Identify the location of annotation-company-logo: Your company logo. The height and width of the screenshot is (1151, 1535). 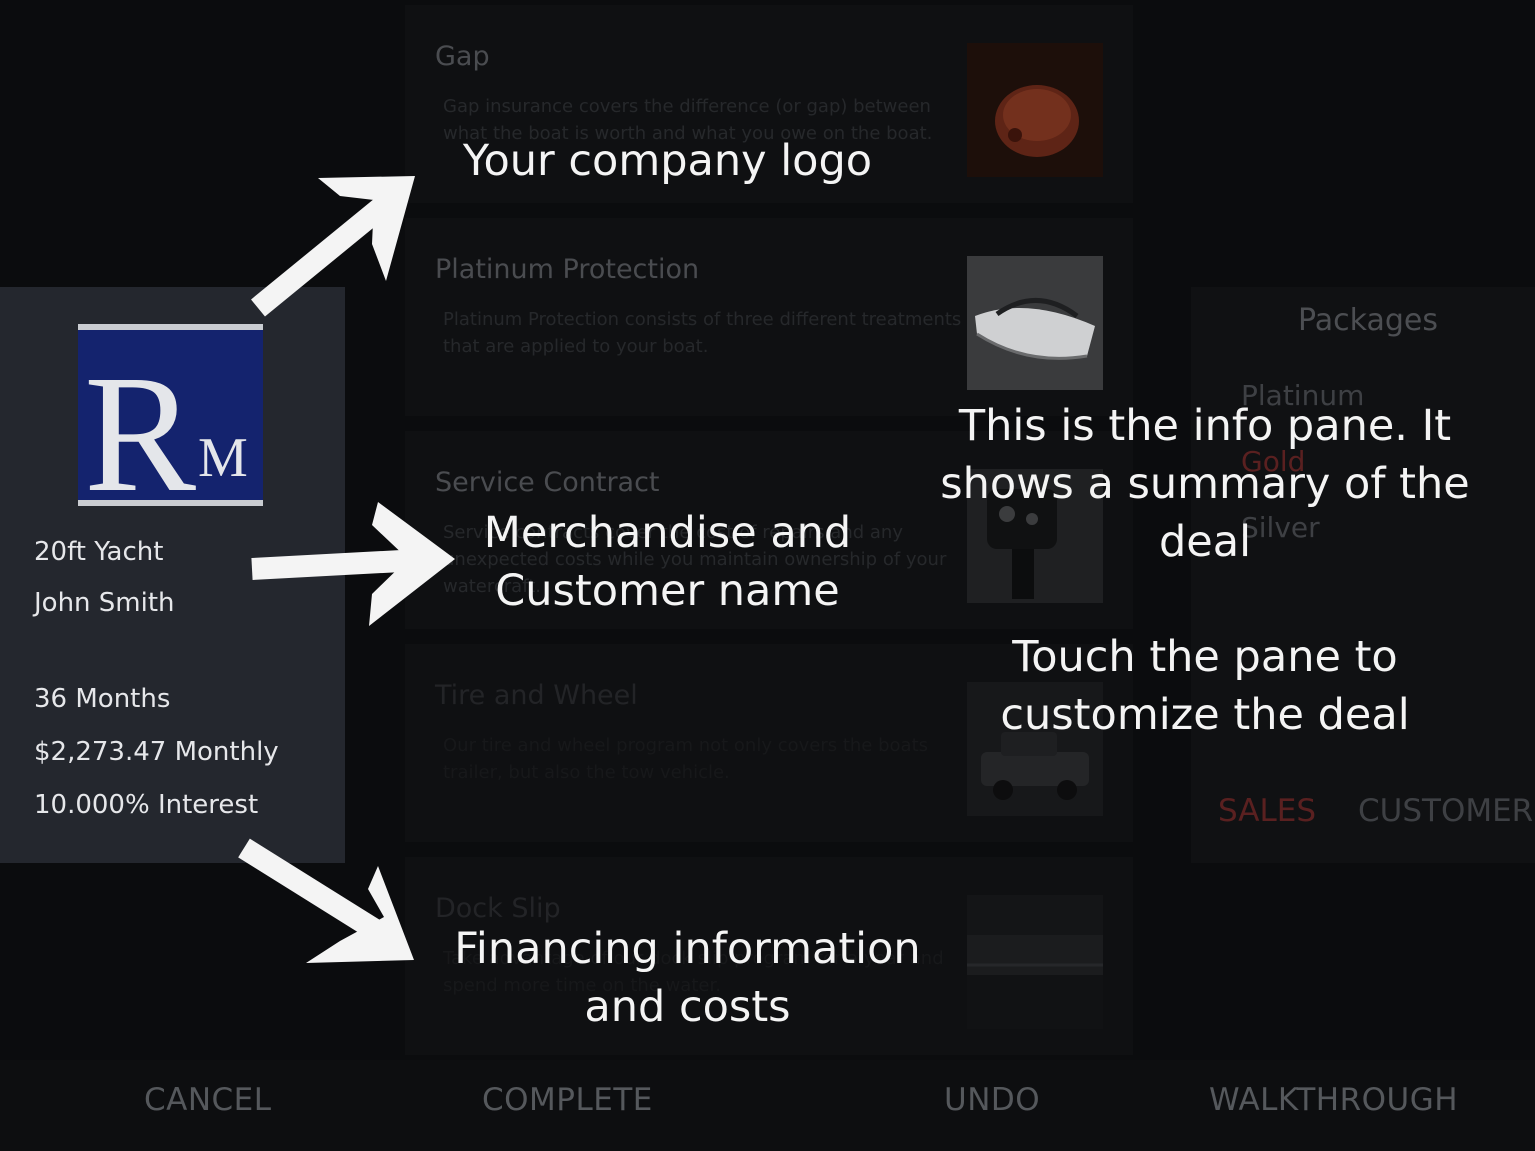
(667, 161).